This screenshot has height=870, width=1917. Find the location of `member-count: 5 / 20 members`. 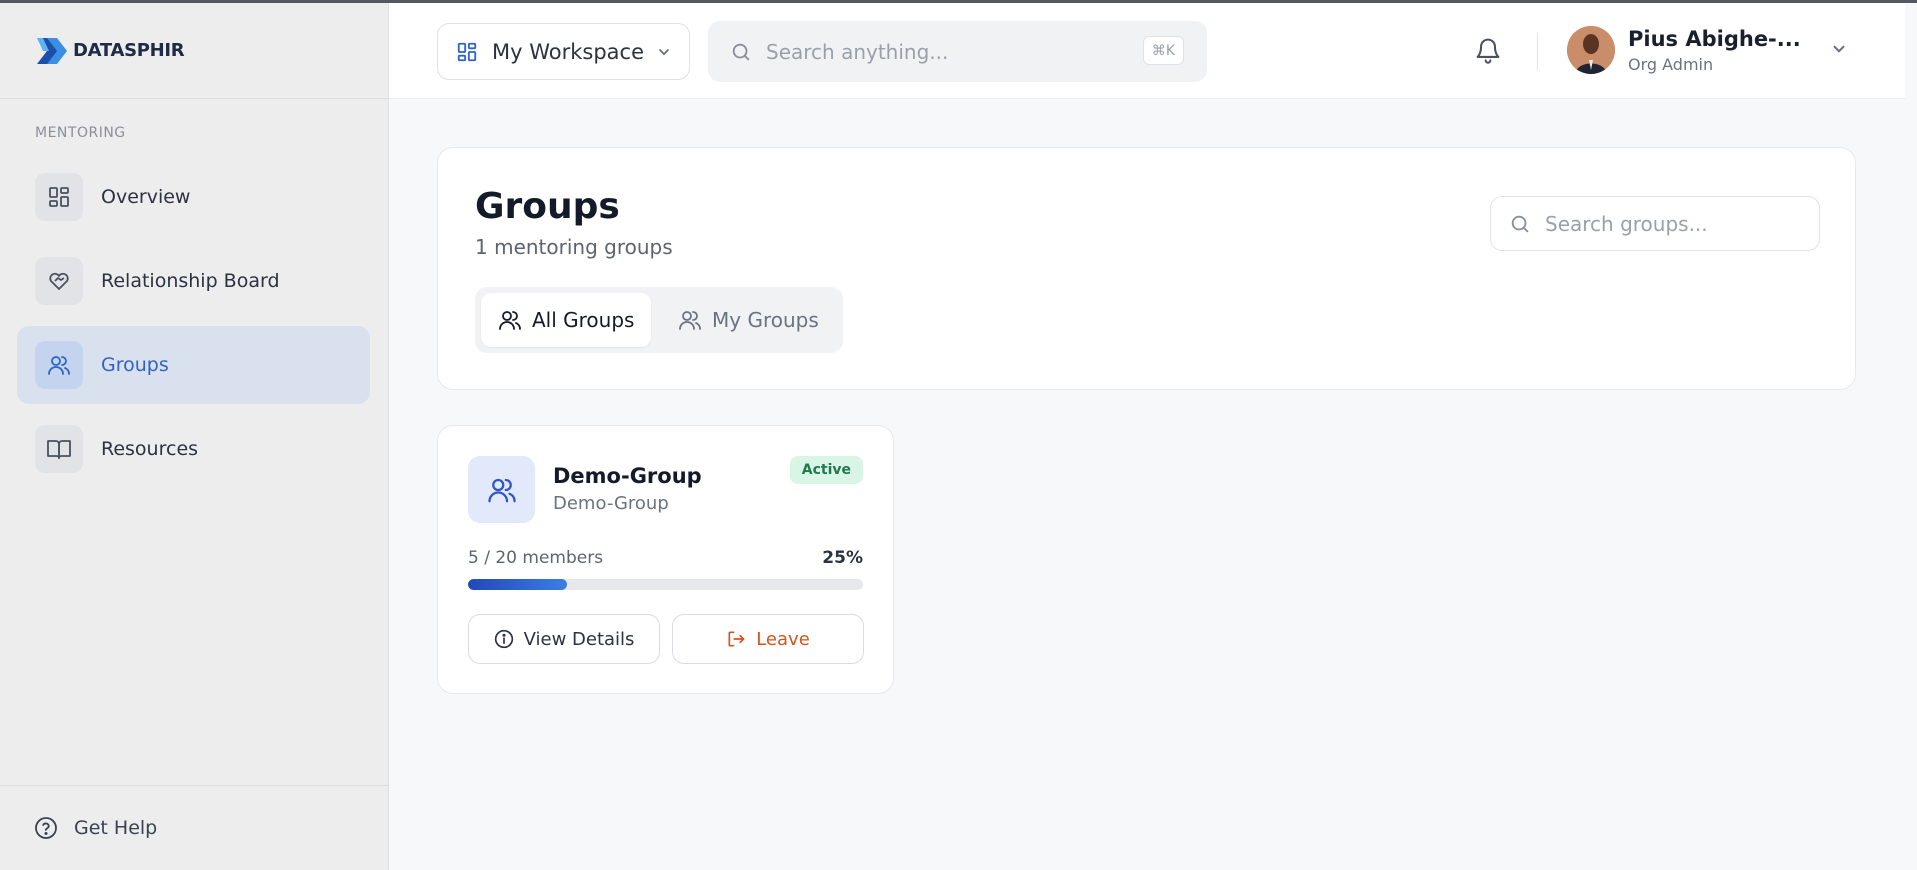

member-count: 5 / 20 members is located at coordinates (536, 558).